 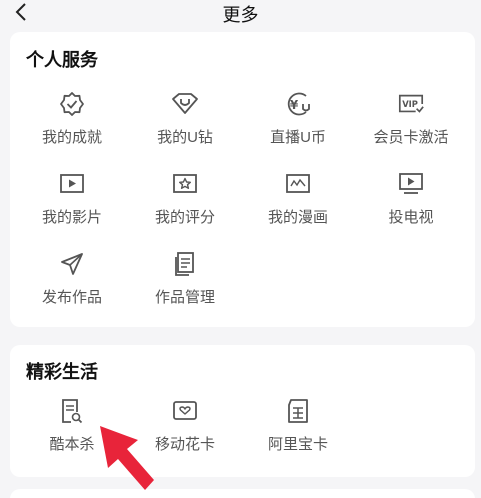 I want to click on item-vip-card-activation: VIP 会员卡激活, so click(x=411, y=125).